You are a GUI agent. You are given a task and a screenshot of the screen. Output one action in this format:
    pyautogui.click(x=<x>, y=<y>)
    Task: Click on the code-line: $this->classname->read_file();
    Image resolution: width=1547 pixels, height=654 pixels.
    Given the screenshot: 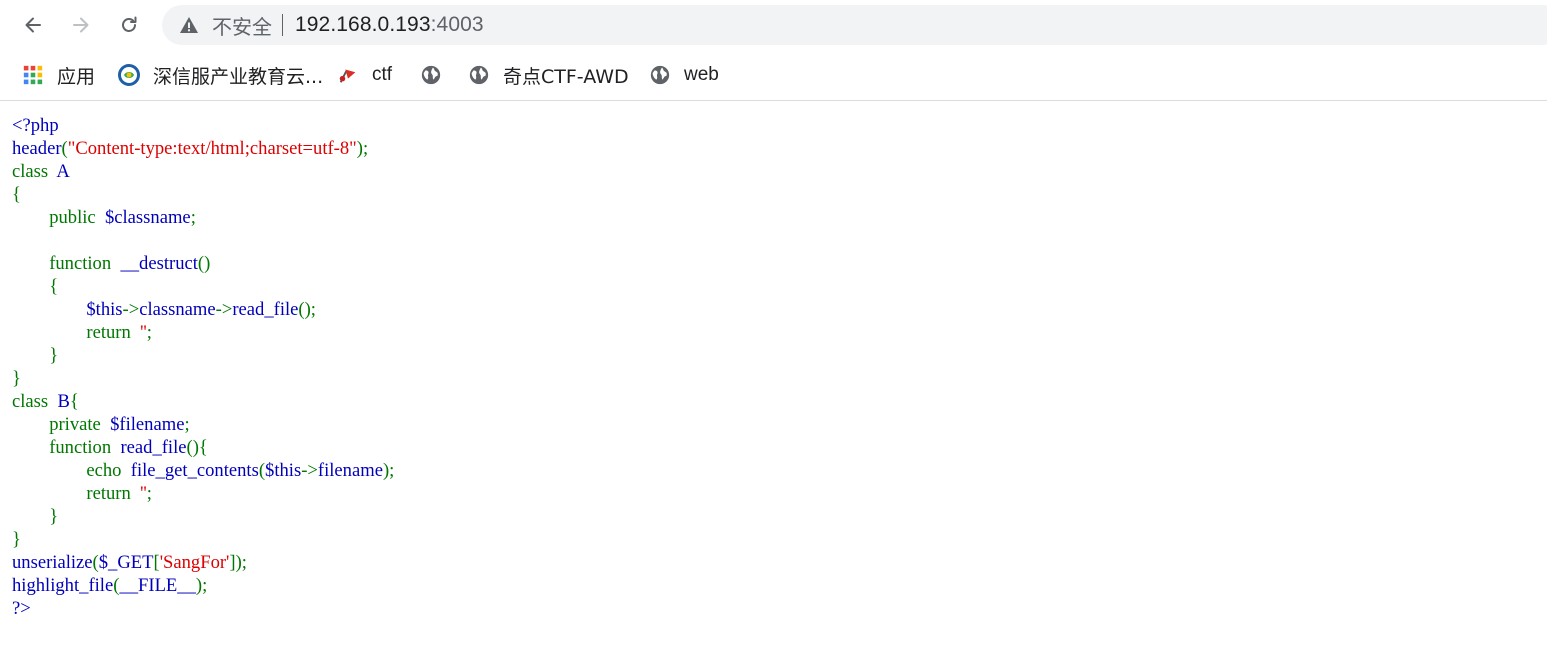 What is the action you would take?
    pyautogui.click(x=203, y=309)
    